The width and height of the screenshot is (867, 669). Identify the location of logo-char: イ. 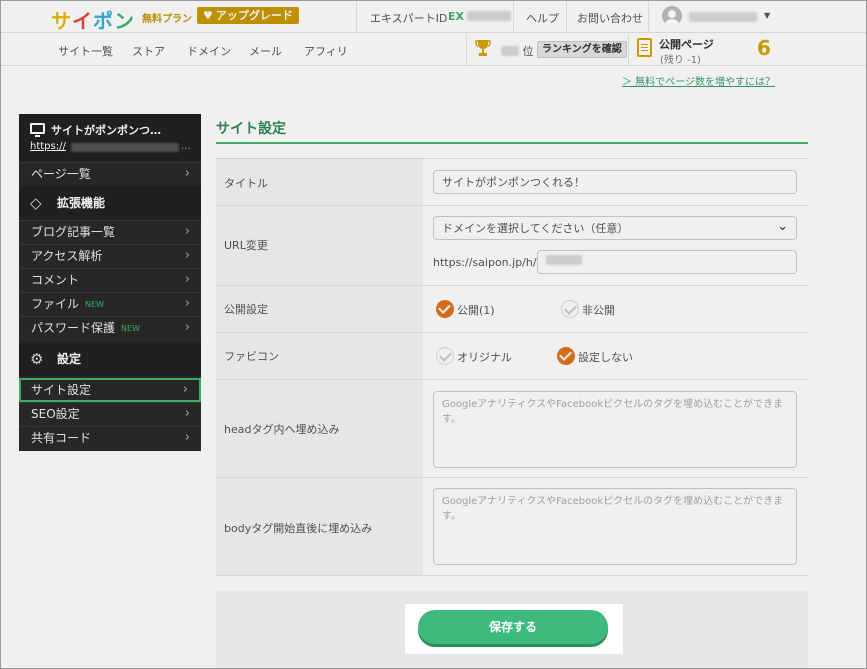
(82, 21).